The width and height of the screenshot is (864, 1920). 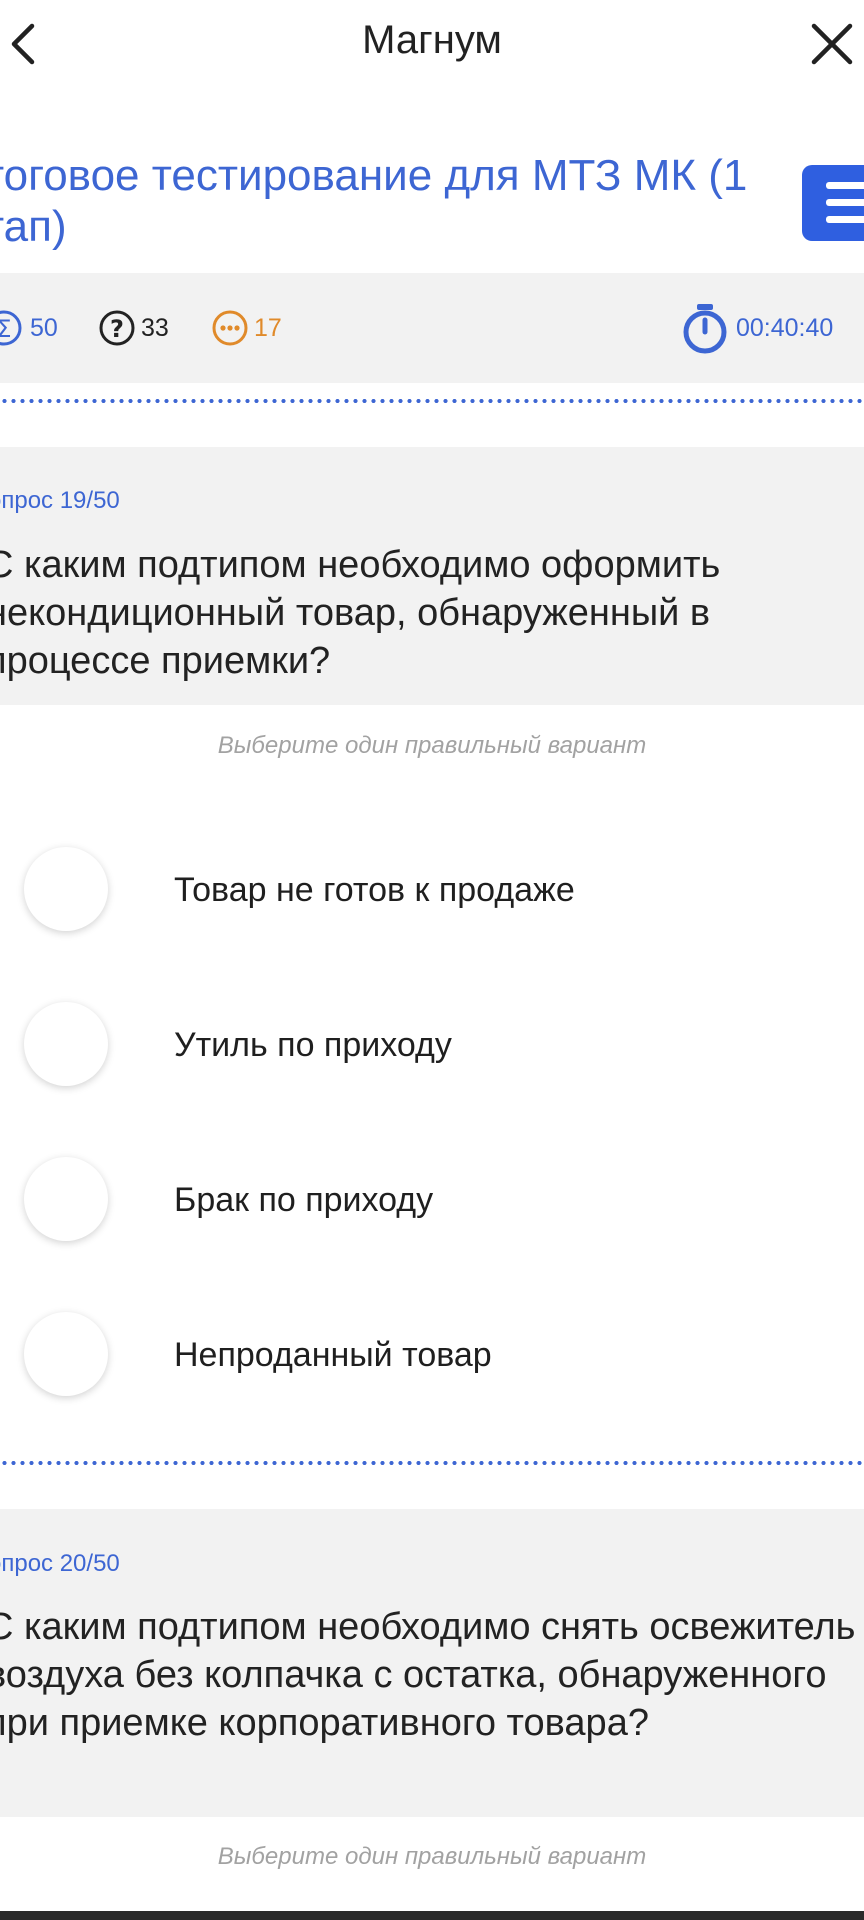 What do you see at coordinates (432, 1915) in the screenshot?
I see `system-navigation-bar` at bounding box center [432, 1915].